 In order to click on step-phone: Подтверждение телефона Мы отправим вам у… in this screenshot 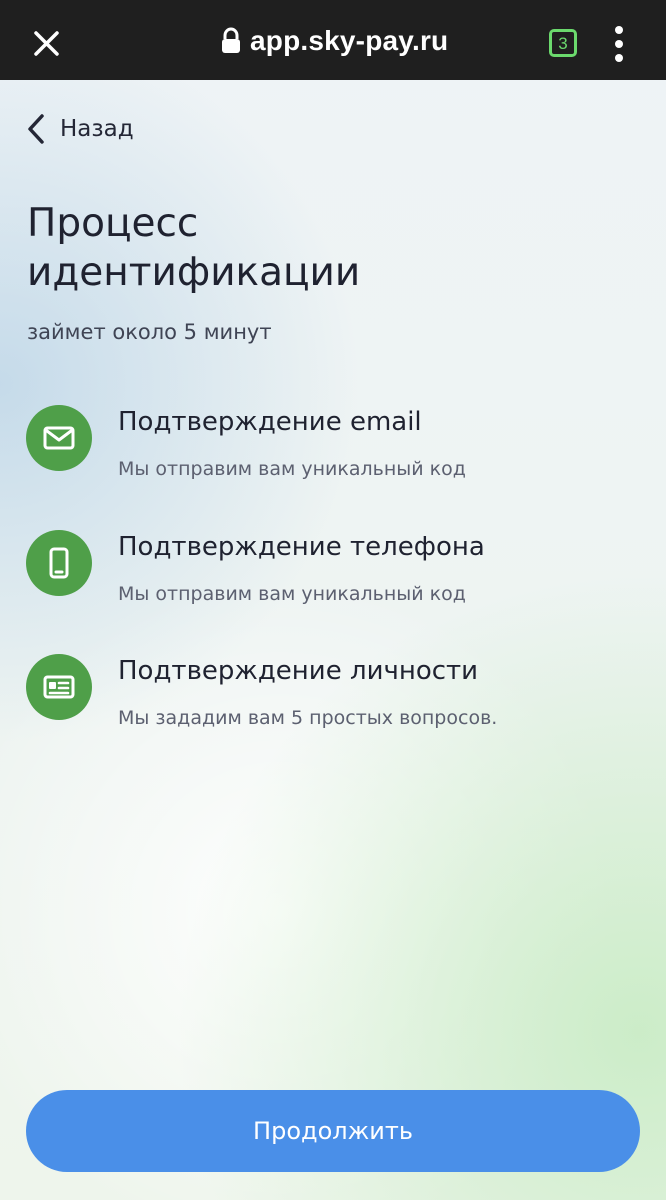, I will do `click(333, 575)`.